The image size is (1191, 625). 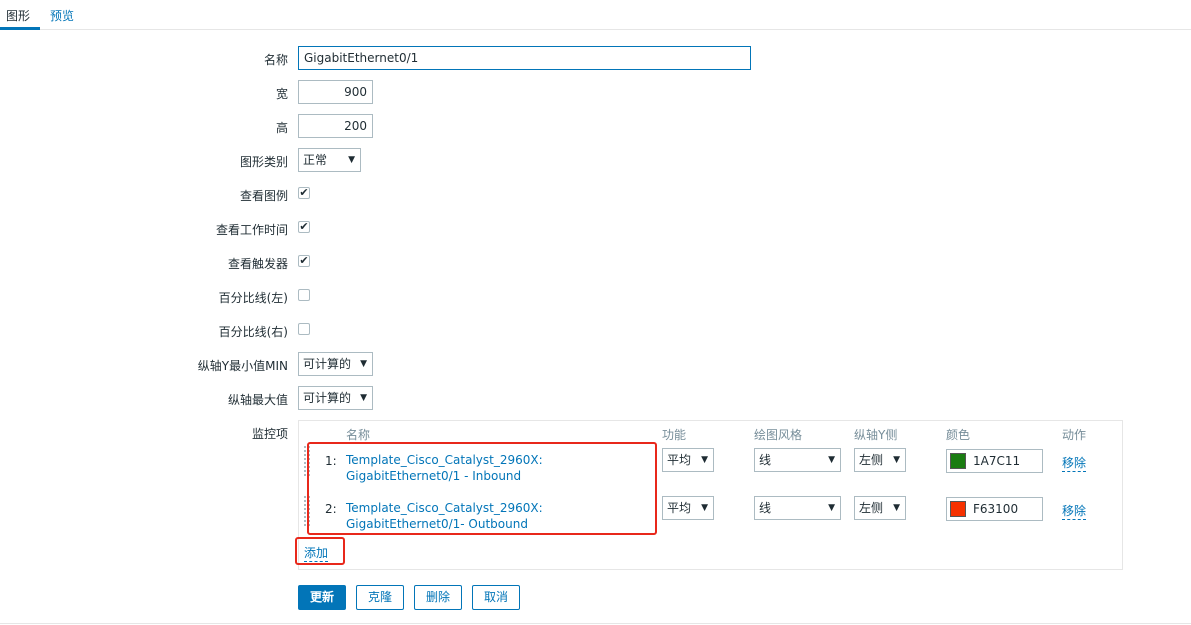 I want to click on y-max-value: 可计算的, so click(x=327, y=398).